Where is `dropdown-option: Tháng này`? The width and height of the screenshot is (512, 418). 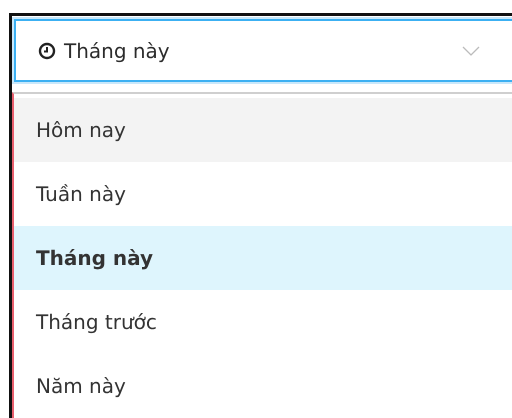
dropdown-option: Tháng này is located at coordinates (263, 258).